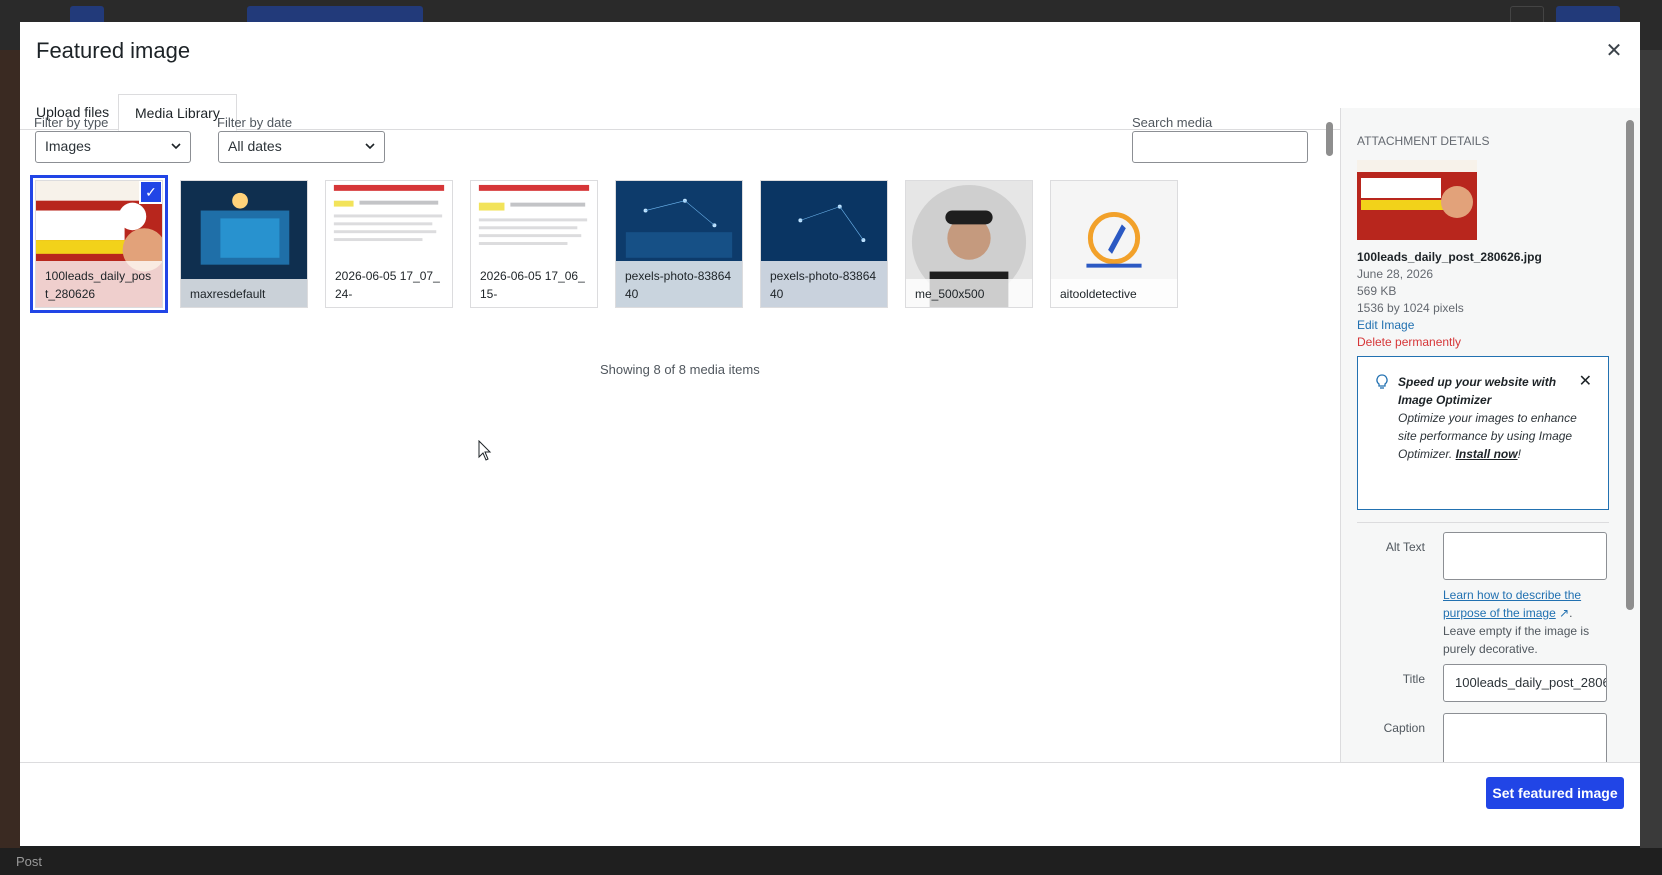  Describe the element at coordinates (1409, 342) in the screenshot. I see `delete-permanently-link: Delete permanently` at that location.